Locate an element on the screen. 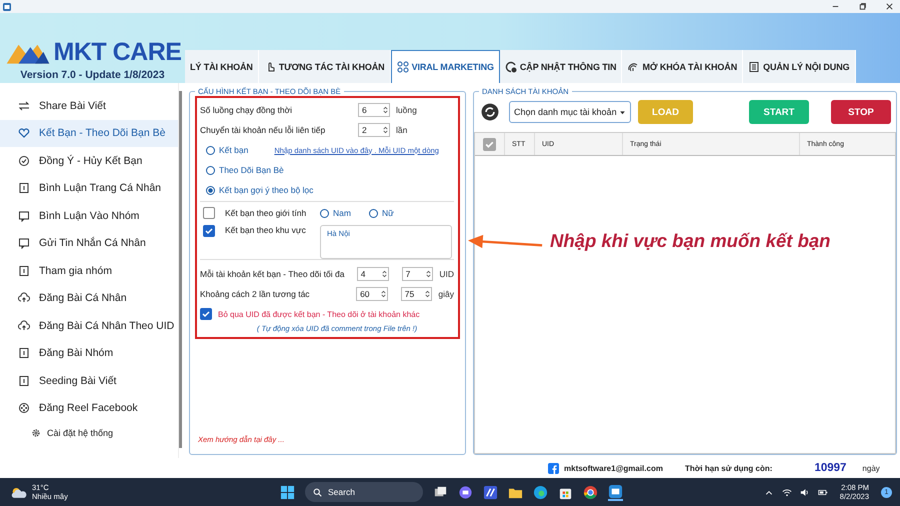  refresh-icon is located at coordinates (490, 112).